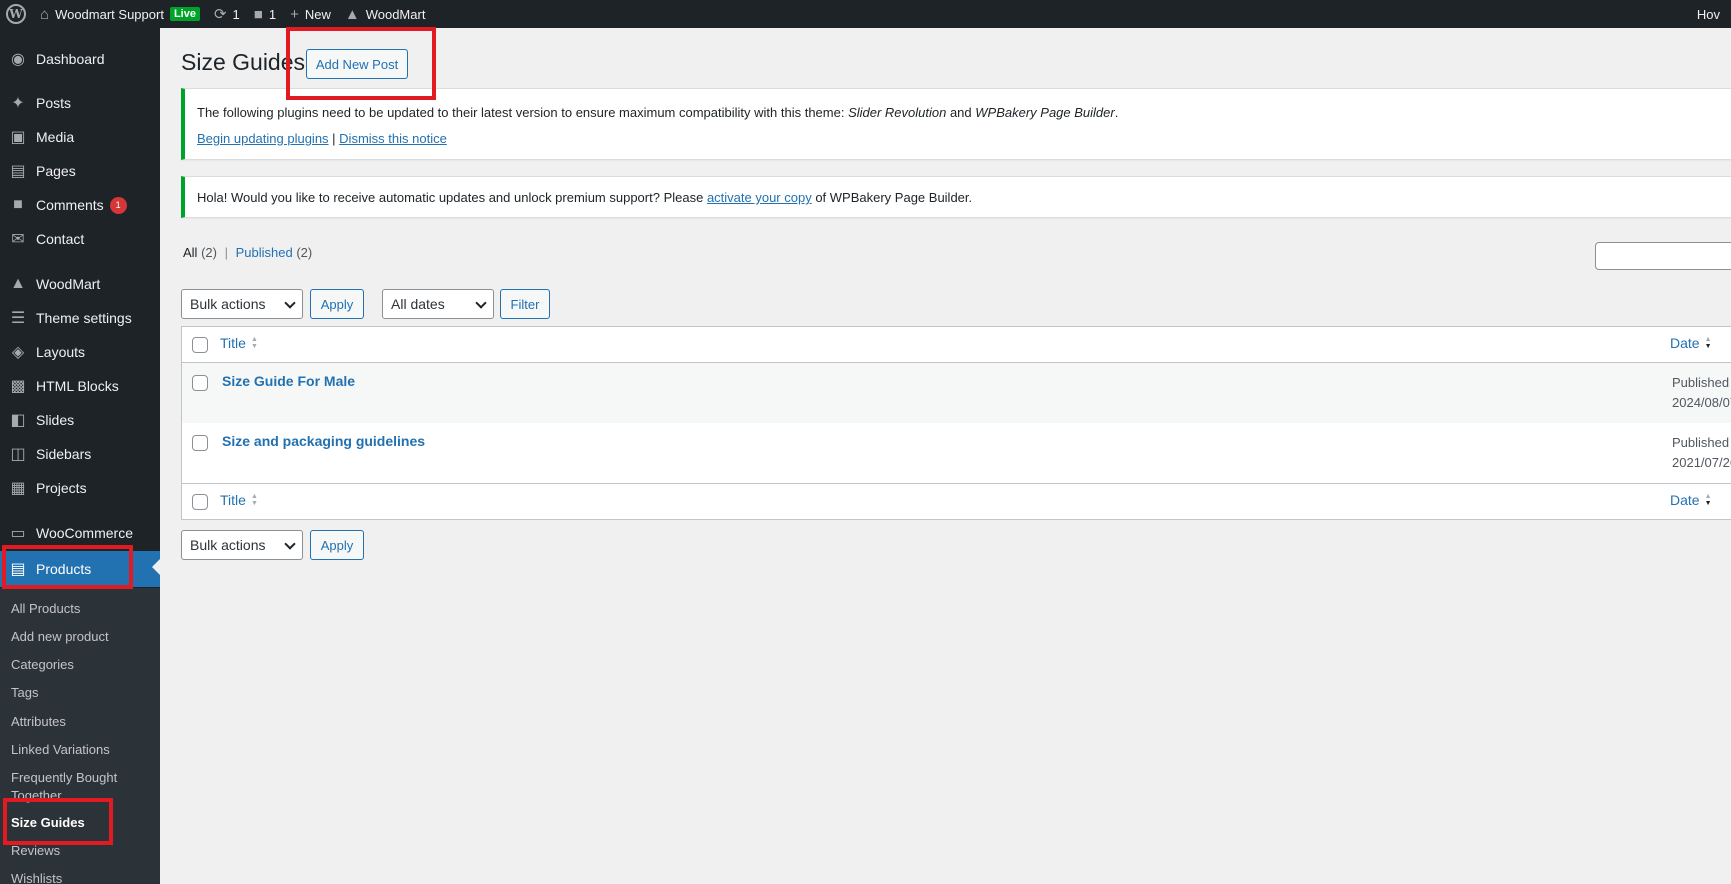 The height and width of the screenshot is (884, 1731). Describe the element at coordinates (337, 545) in the screenshot. I see `apply-button-bottom: Apply` at that location.